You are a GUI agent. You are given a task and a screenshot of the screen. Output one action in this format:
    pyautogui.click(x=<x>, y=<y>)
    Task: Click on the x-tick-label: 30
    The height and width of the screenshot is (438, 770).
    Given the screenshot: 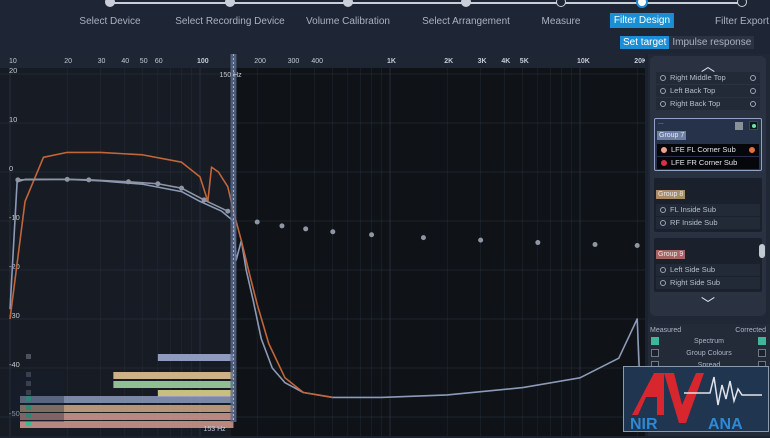 What is the action you would take?
    pyautogui.click(x=102, y=61)
    